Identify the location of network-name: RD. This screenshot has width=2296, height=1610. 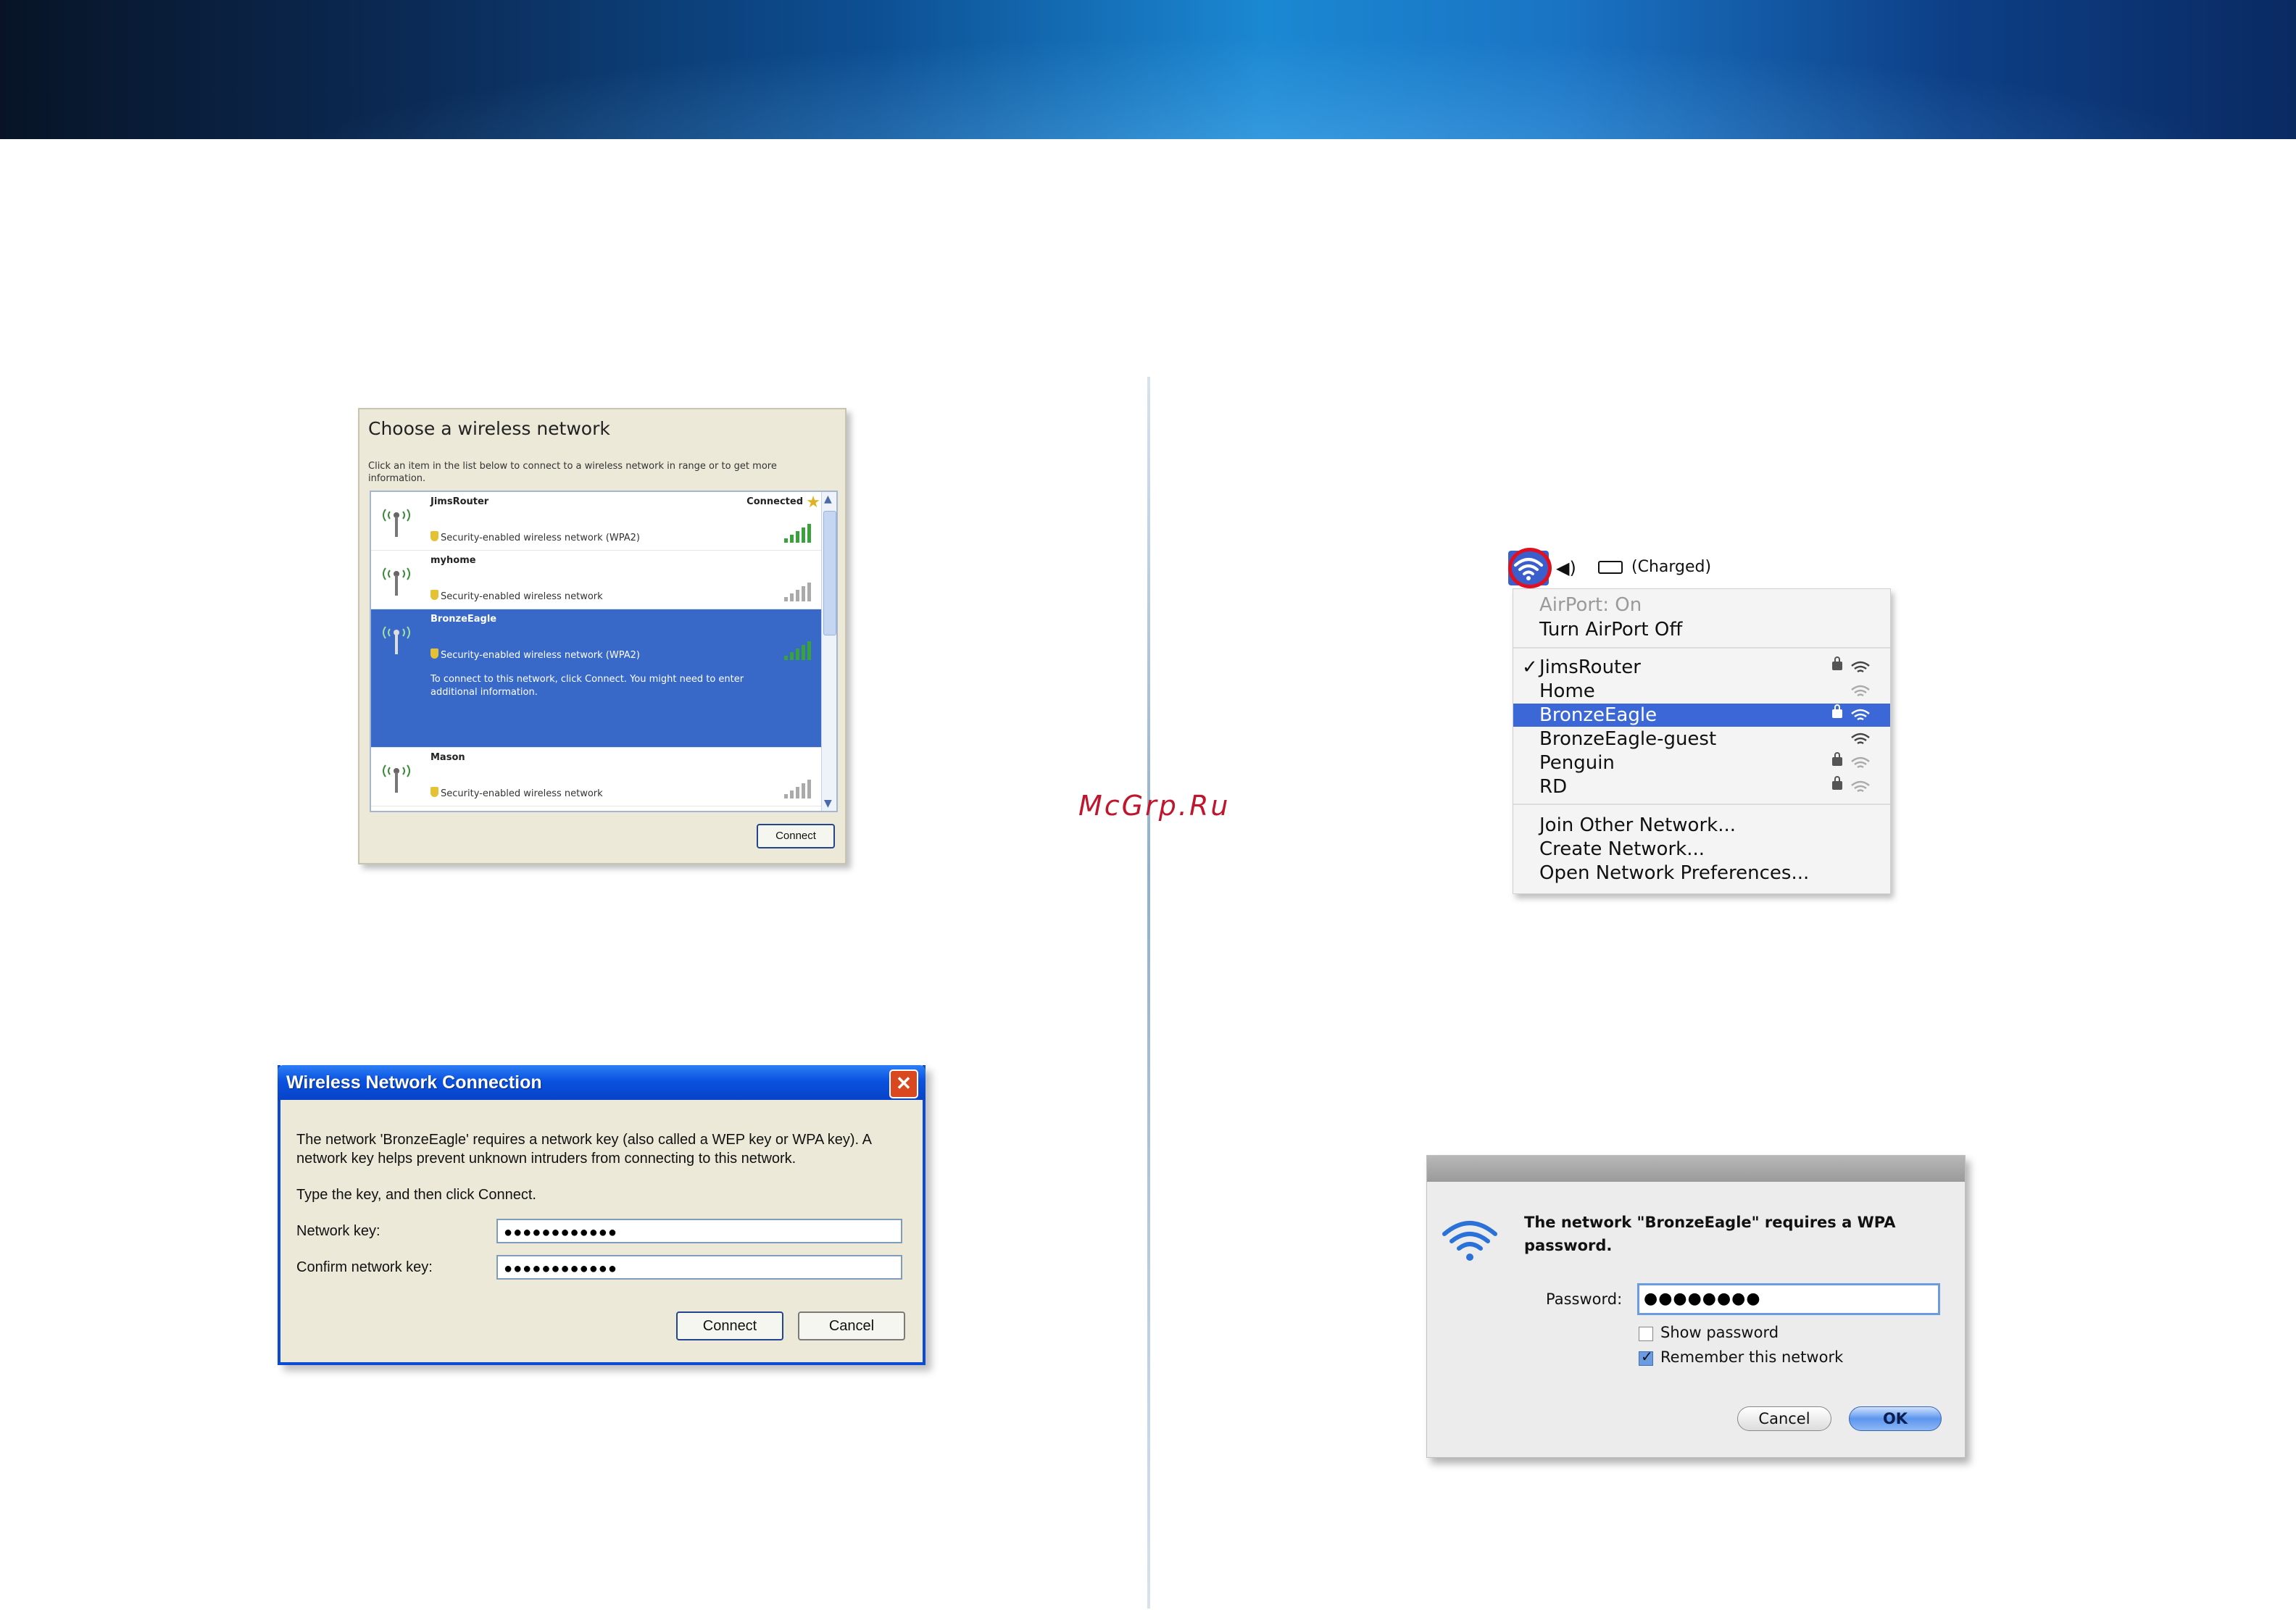
(1553, 787).